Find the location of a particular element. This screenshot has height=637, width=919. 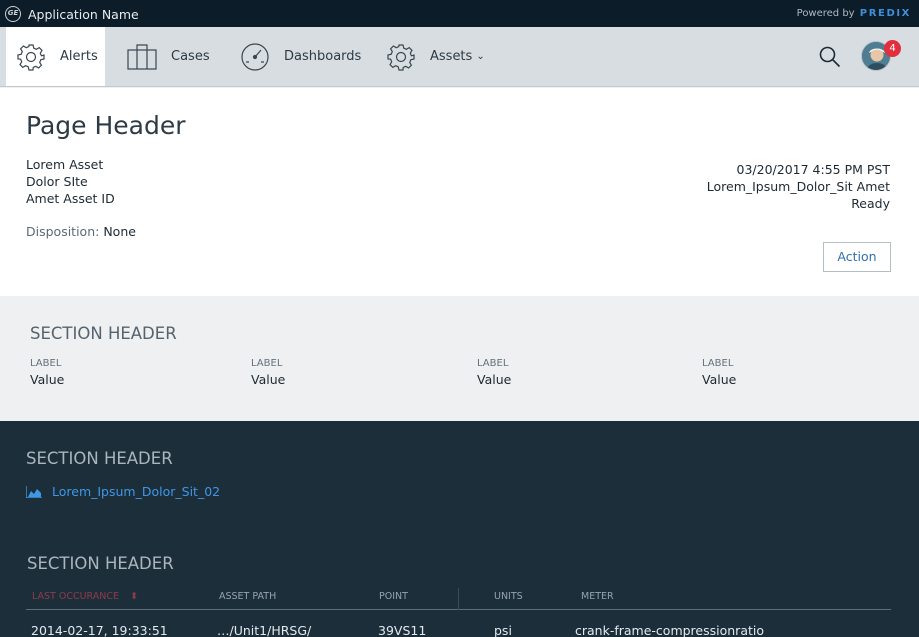

nav-item-alerts: Alerts is located at coordinates (55, 56).